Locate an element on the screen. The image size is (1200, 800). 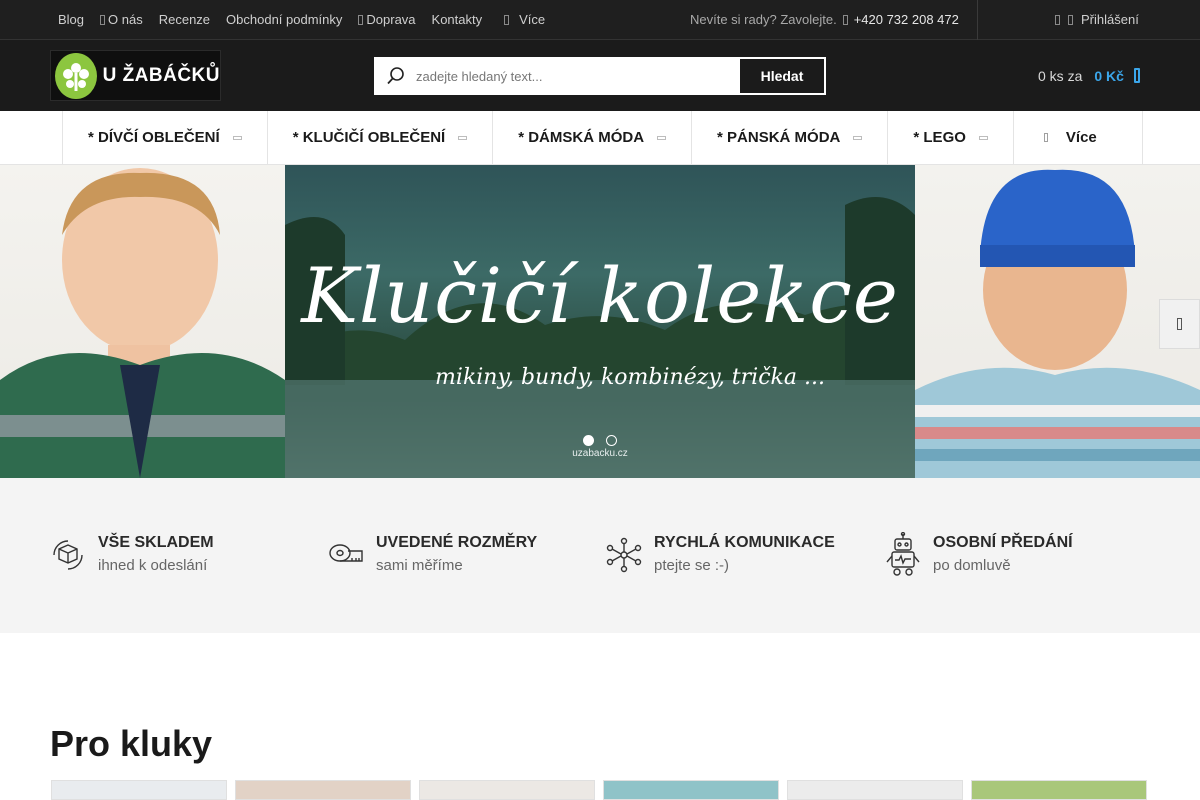
search-bar: Hledat is located at coordinates (600, 76).